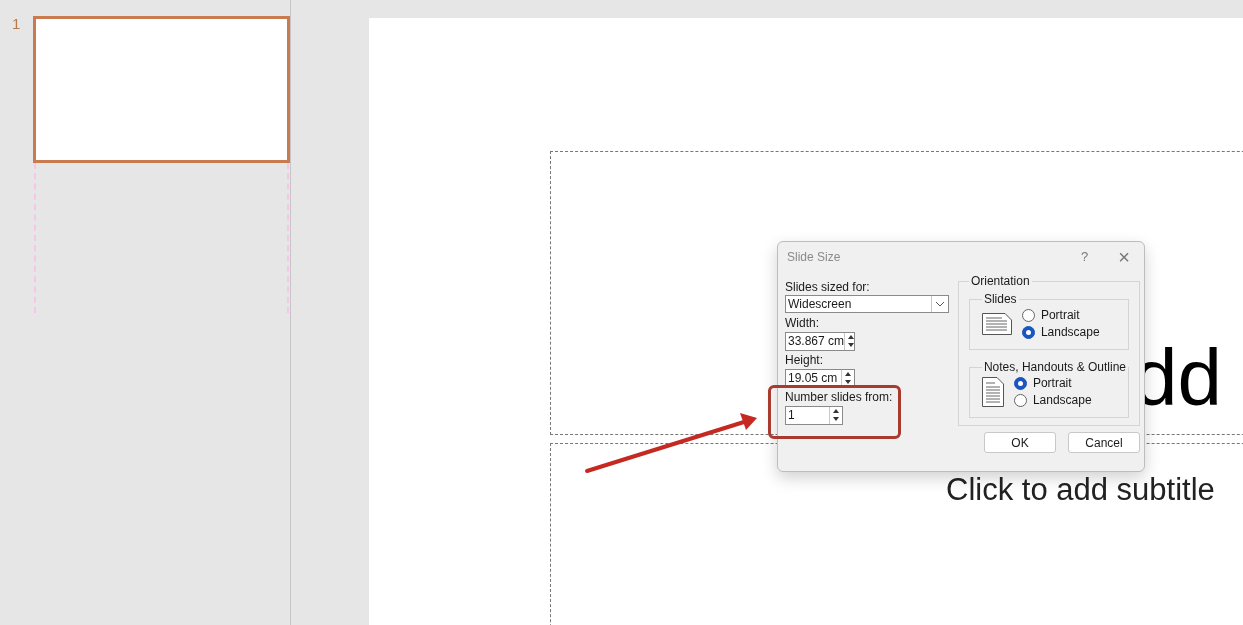  What do you see at coordinates (992, 391) in the screenshot?
I see `portrait-page-icon` at bounding box center [992, 391].